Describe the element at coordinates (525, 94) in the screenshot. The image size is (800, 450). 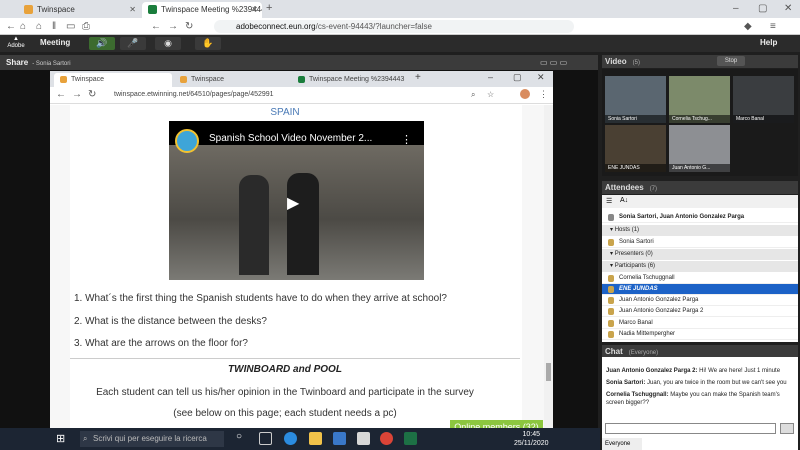
I see `profile-avatar` at that location.